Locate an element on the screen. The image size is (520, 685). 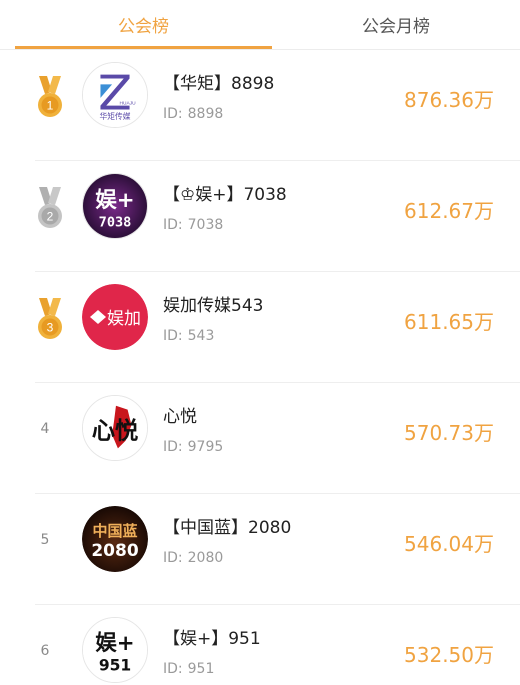
avatar-text: 娱加 is located at coordinates (124, 319).